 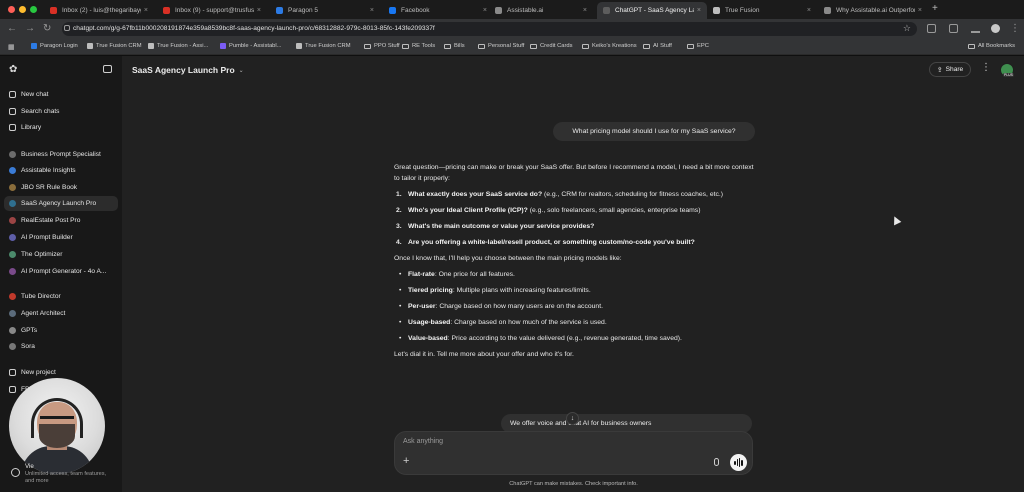 What do you see at coordinates (454, 46) in the screenshot?
I see `bookmark-item: Bills` at bounding box center [454, 46].